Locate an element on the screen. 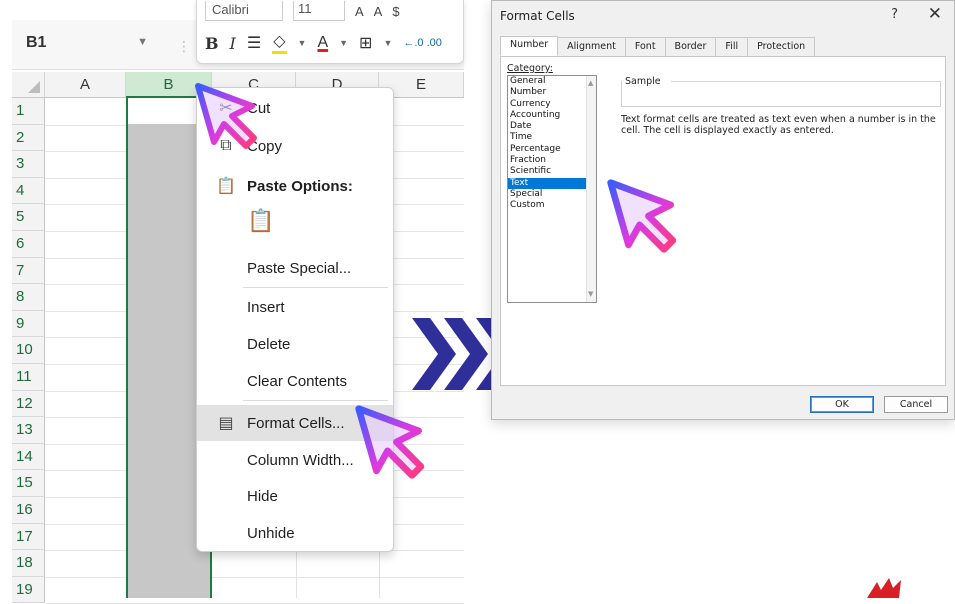  align-center-icon: ☰ is located at coordinates (254, 43).